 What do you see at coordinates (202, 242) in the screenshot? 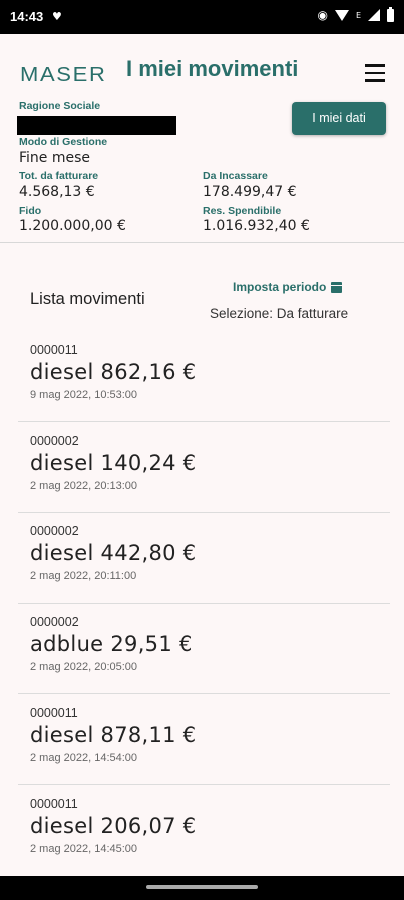
I see `header-divider` at bounding box center [202, 242].